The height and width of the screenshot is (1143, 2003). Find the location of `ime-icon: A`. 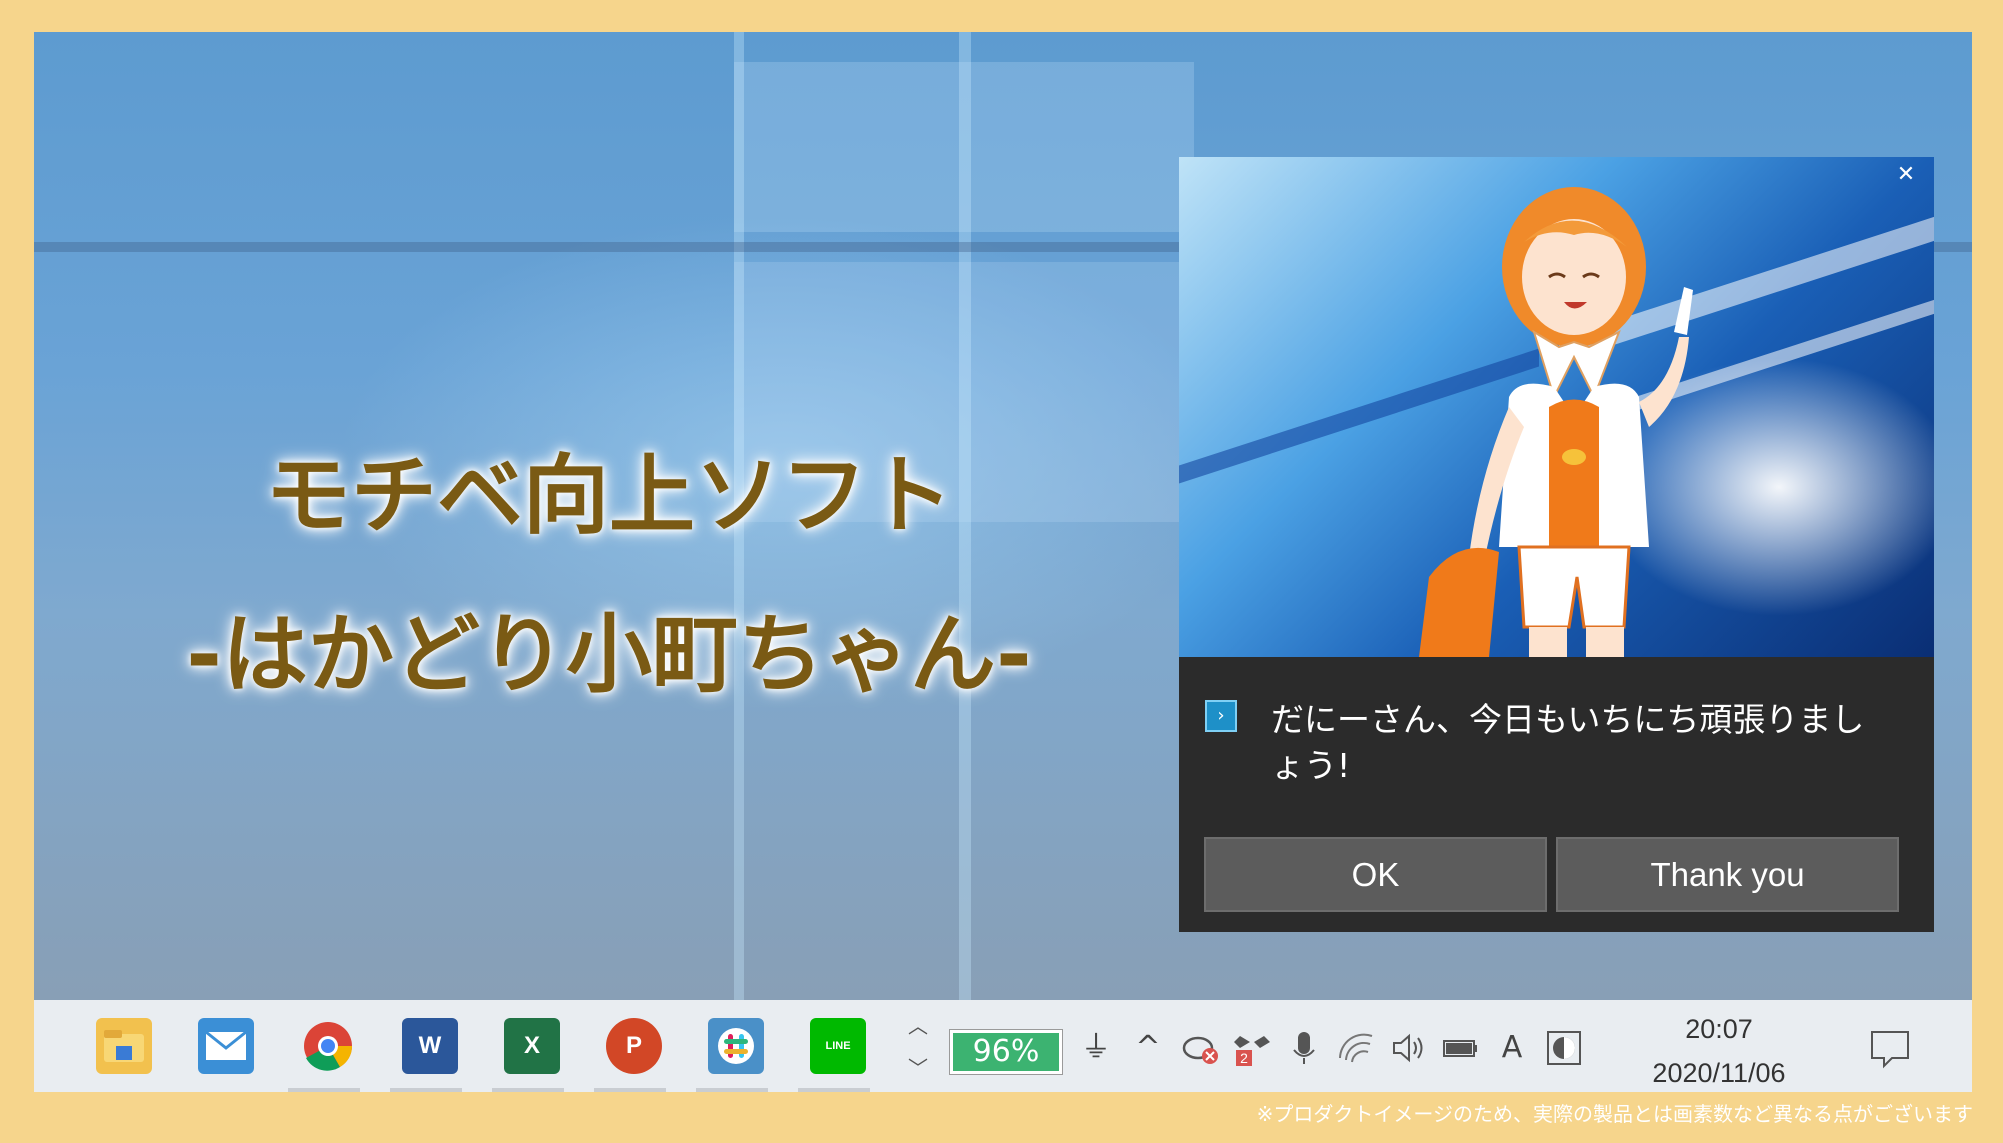

ime-icon: A is located at coordinates (1512, 1048).